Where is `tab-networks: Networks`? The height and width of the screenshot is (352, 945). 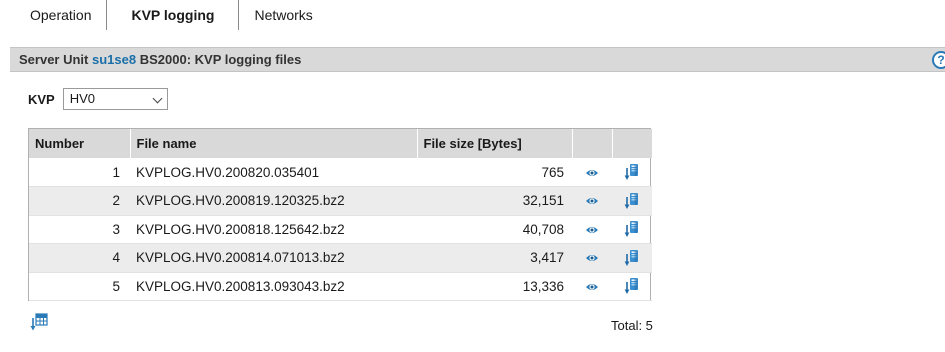 tab-networks: Networks is located at coordinates (283, 15).